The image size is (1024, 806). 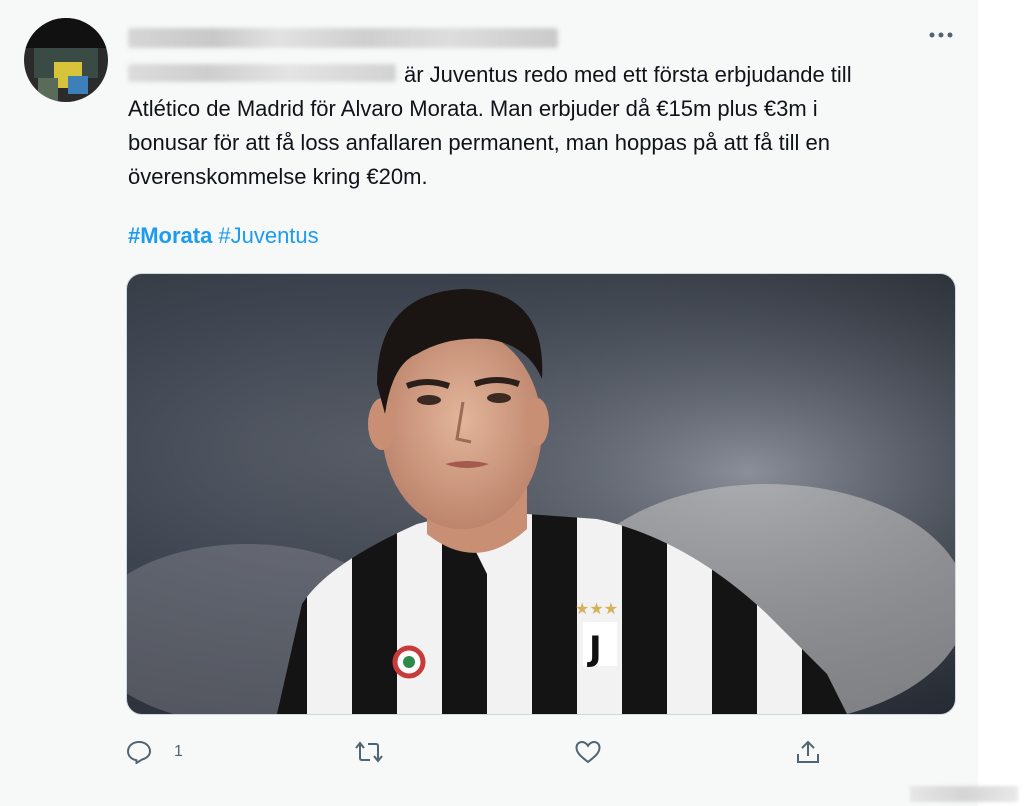 What do you see at coordinates (489, 754) in the screenshot?
I see `tweet-actions: 1` at bounding box center [489, 754].